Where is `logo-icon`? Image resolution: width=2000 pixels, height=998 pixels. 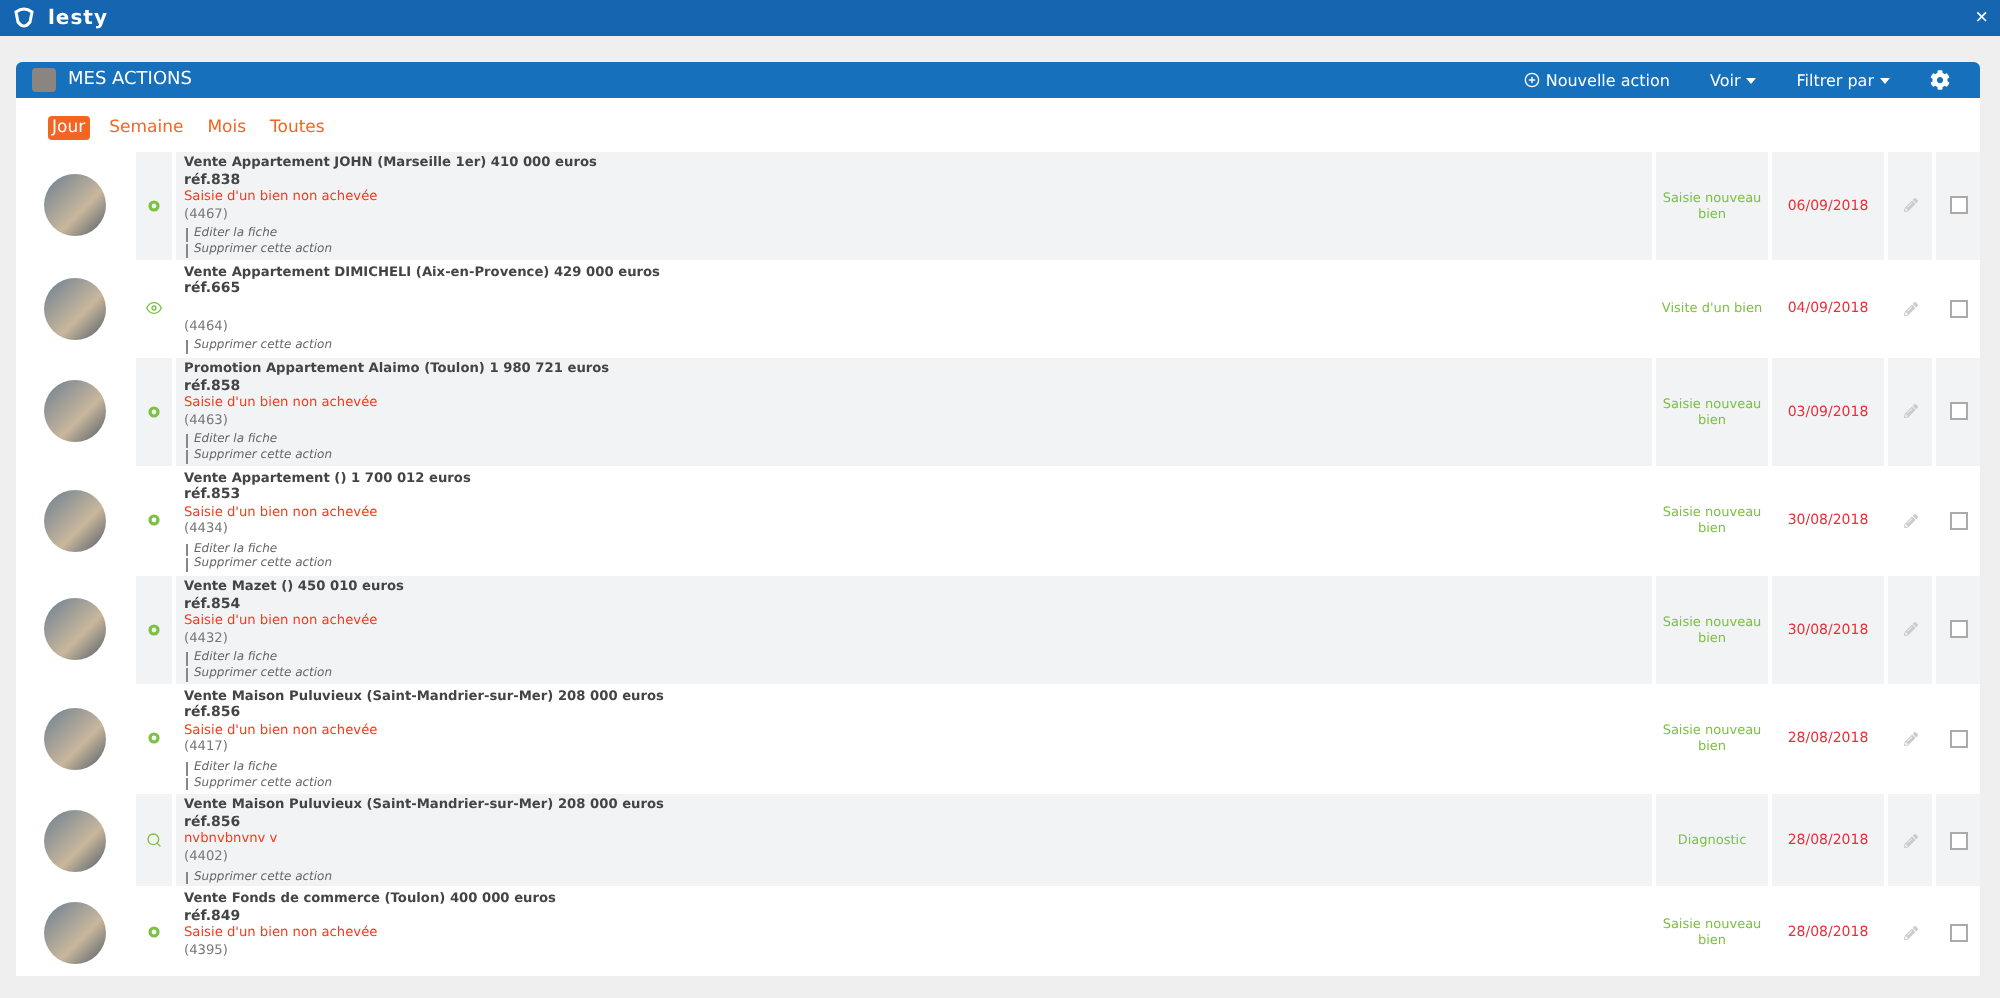 logo-icon is located at coordinates (24, 18).